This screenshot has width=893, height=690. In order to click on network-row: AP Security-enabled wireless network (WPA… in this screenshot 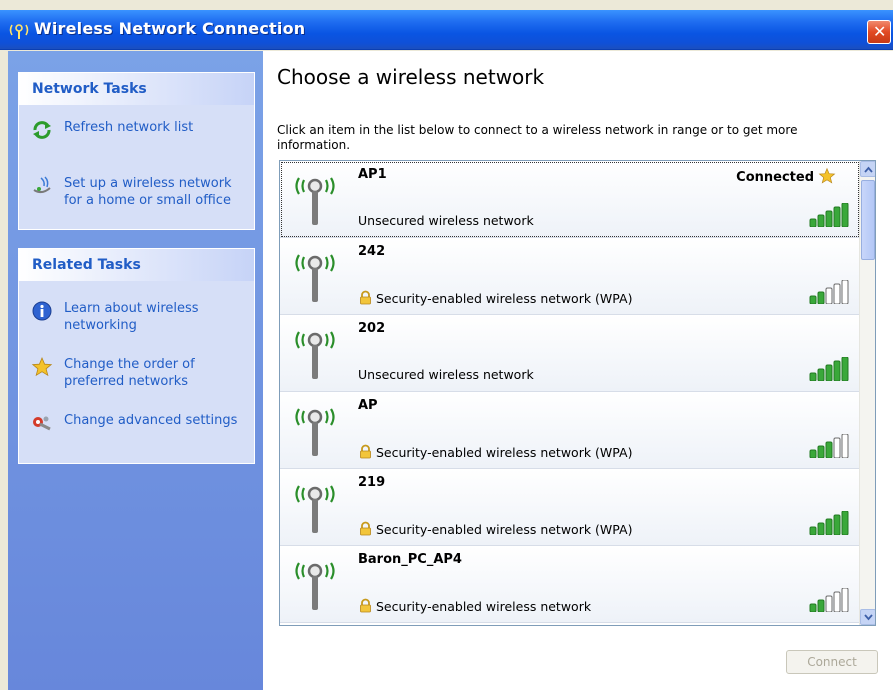, I will do `click(570, 430)`.